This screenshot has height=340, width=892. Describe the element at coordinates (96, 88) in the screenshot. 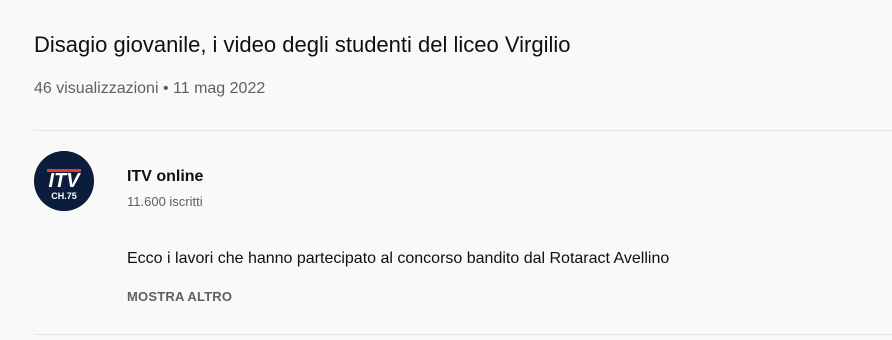

I see `view-count: 46 visualizzazioni` at that location.